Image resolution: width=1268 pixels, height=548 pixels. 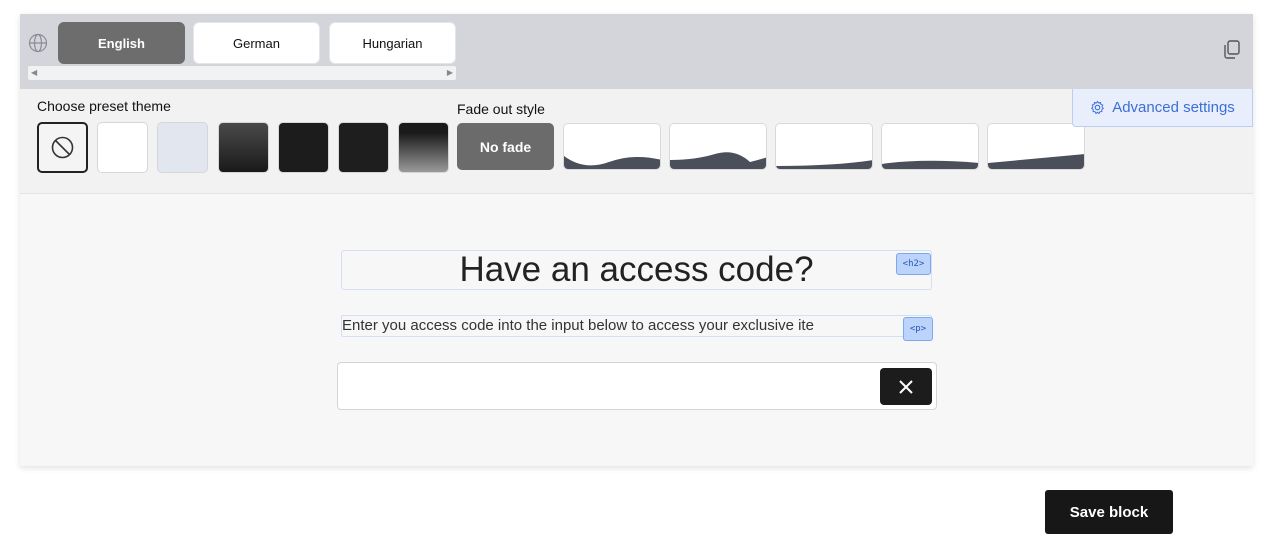 I want to click on fade-slope-button, so click(x=1036, y=146).